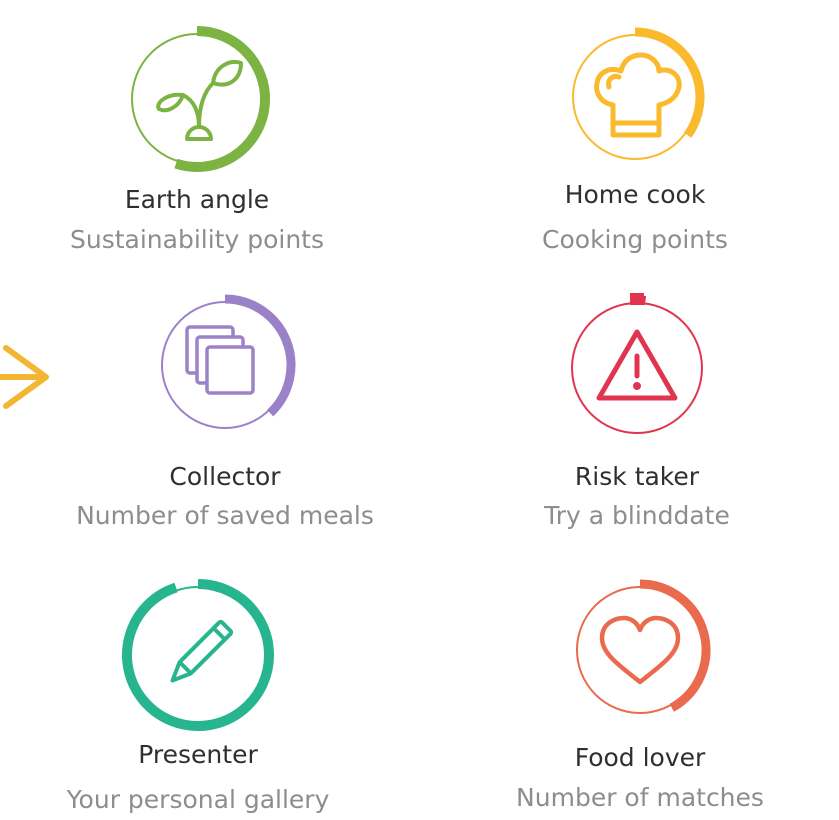  I want to click on stacked-cards-icon, so click(220, 360).